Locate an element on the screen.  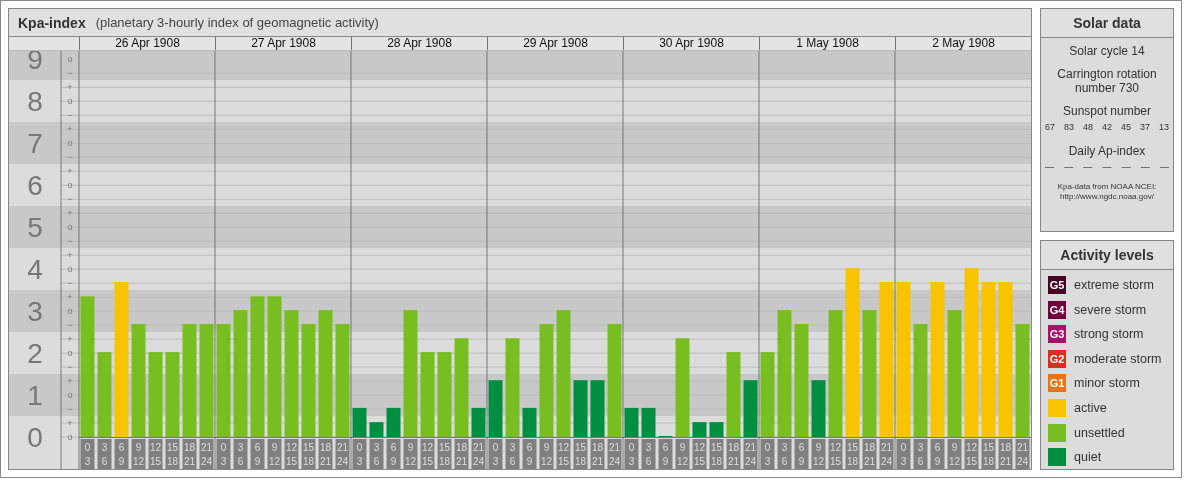
panel-subtitle: (planetary 3-hourly index of geomagnetic activity) is located at coordinates (237, 22).